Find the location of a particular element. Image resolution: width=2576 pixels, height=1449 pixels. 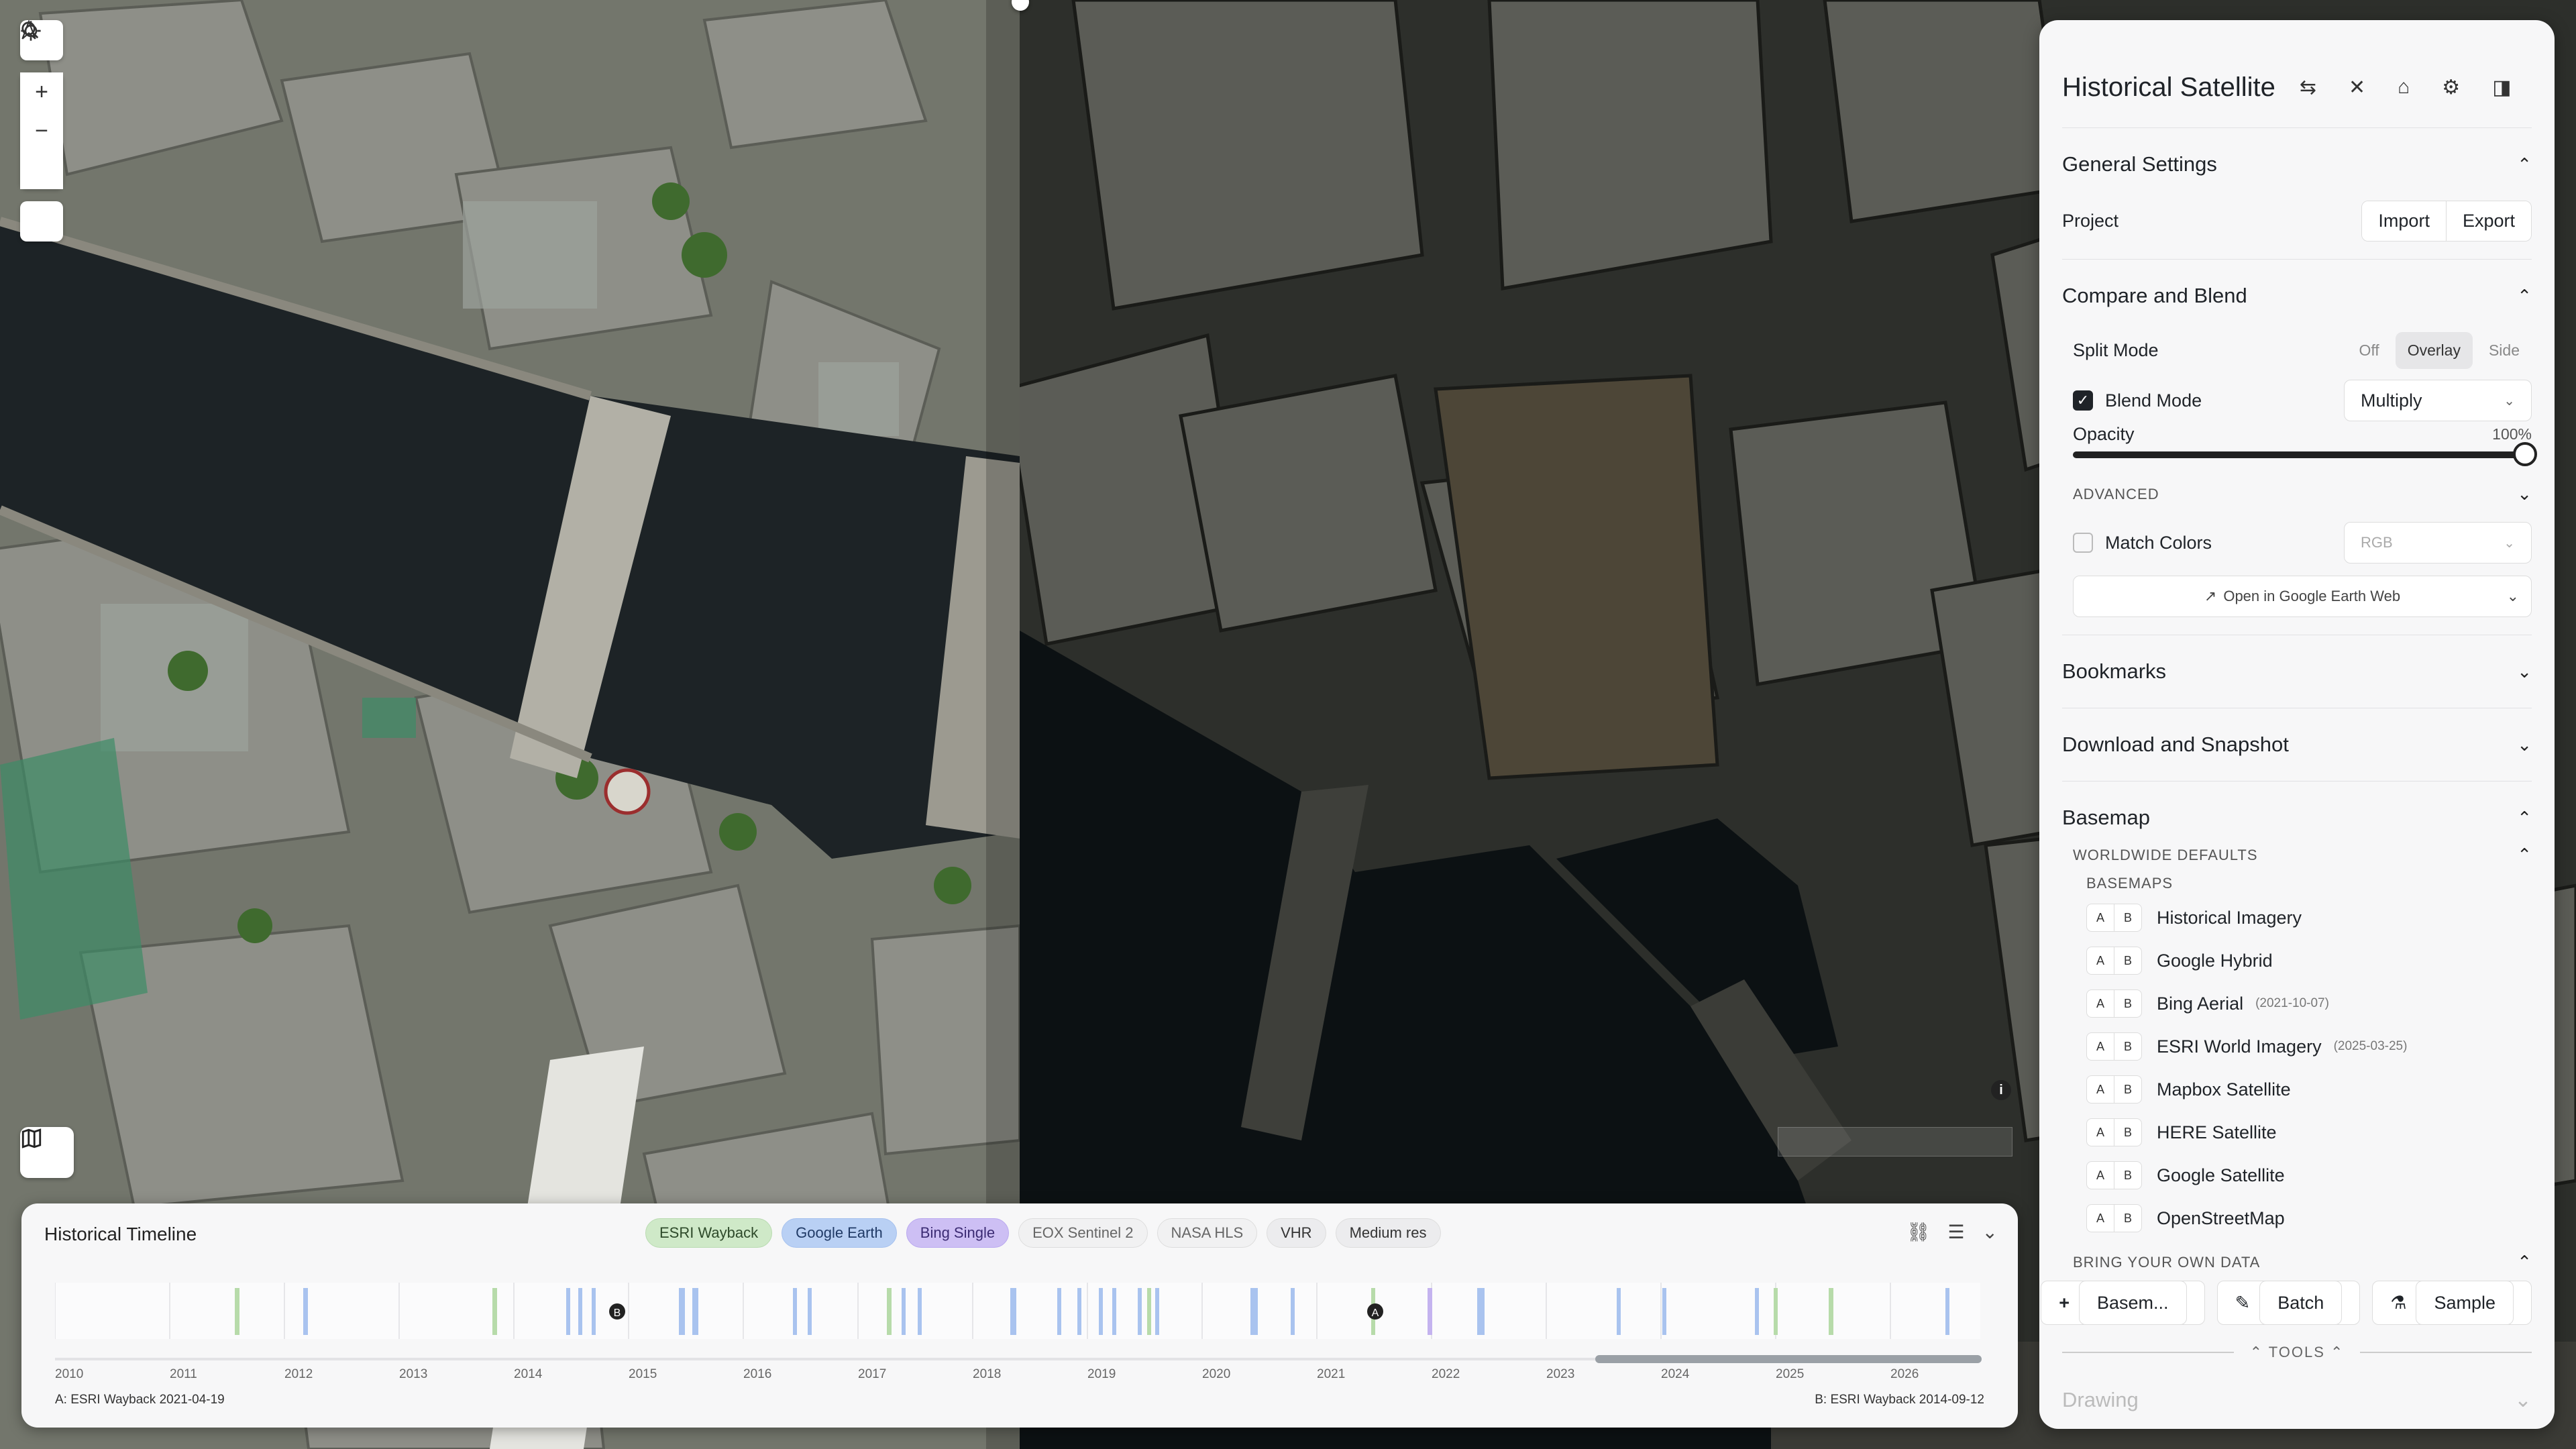

basemap-item: A B Bing Aerial (2021-10-07) is located at coordinates (2309, 1003).